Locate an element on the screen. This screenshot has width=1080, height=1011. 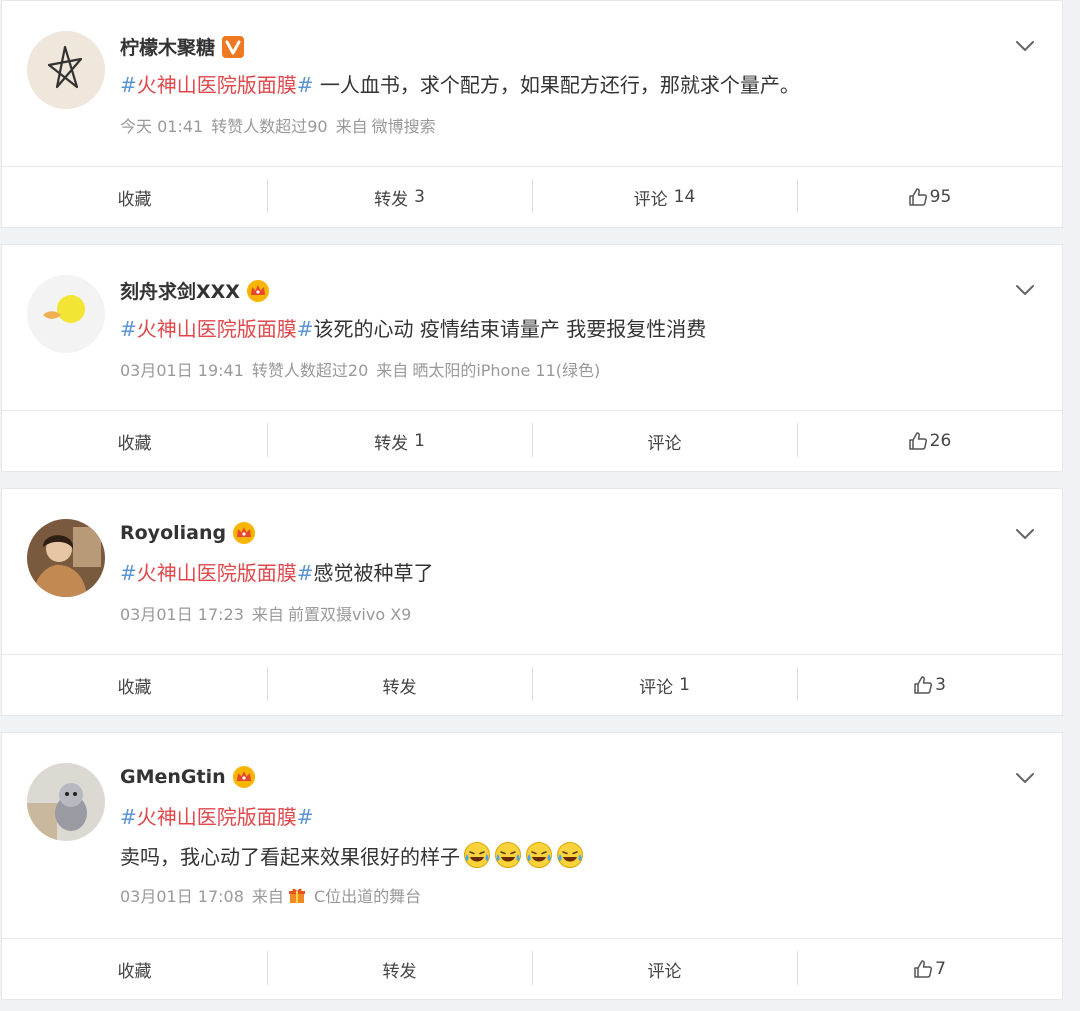
repost-button: 转发 3 is located at coordinates (399, 197).